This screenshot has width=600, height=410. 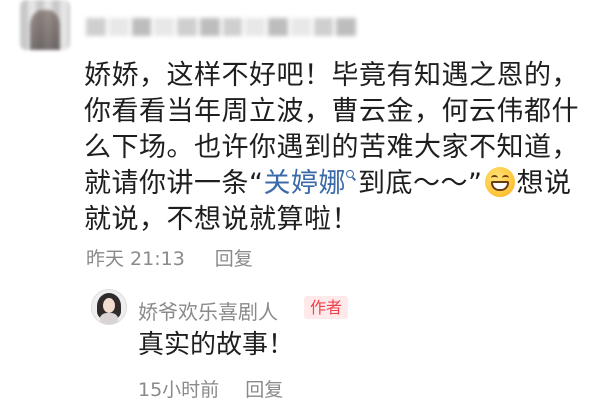 I want to click on search-icon, so click(x=351, y=177).